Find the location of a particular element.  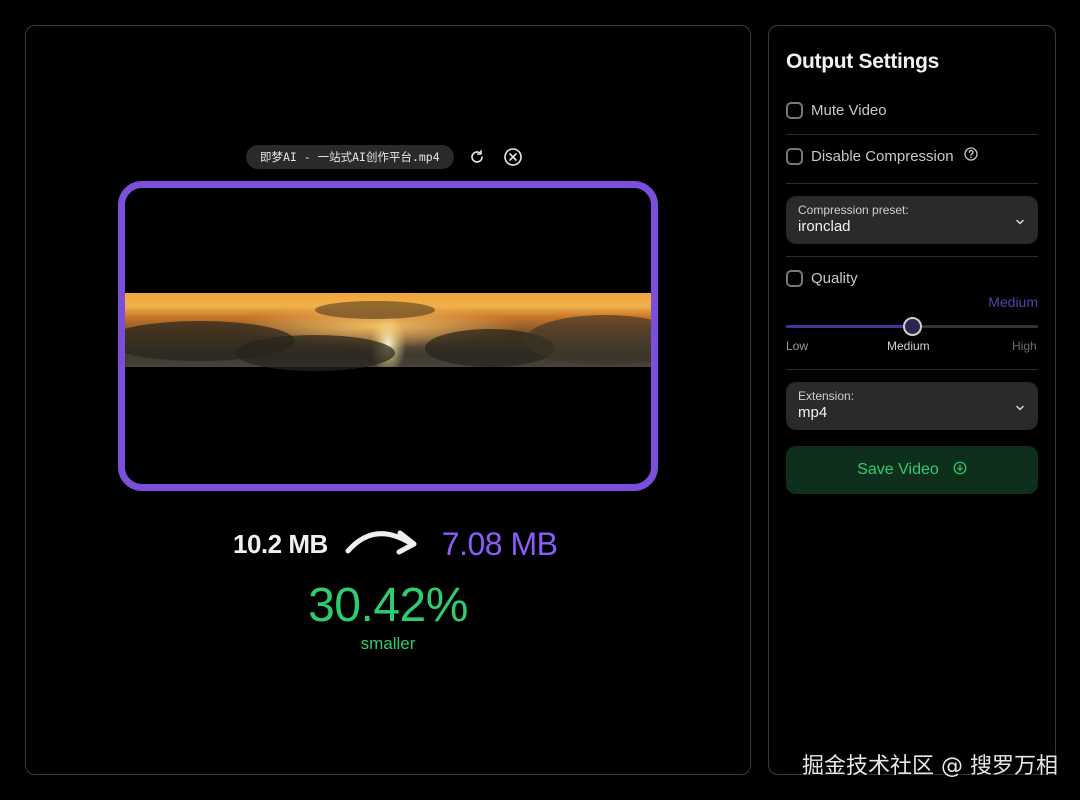

reduction-percent: 30.42% is located at coordinates (388, 605).